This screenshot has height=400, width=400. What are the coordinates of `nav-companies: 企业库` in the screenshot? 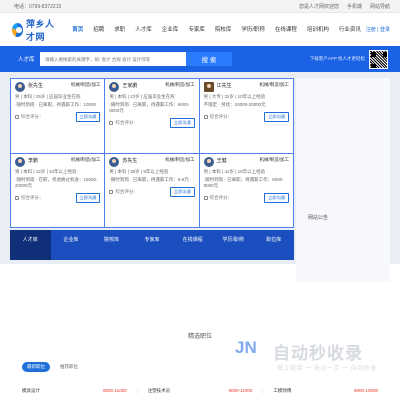 It's located at (170, 30).